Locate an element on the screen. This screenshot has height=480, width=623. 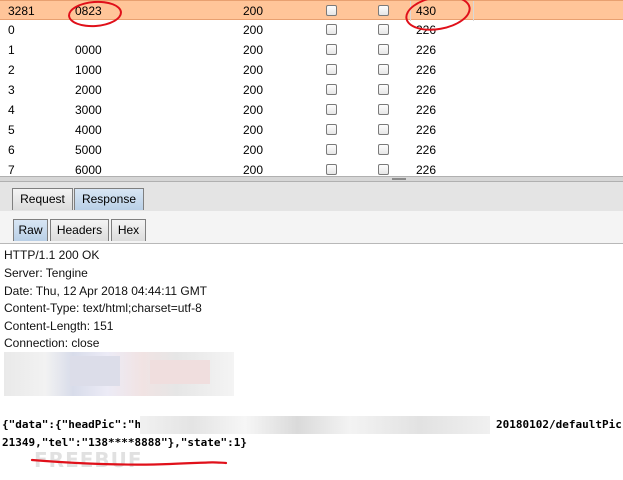
tab-request: Request is located at coordinates (42, 199).